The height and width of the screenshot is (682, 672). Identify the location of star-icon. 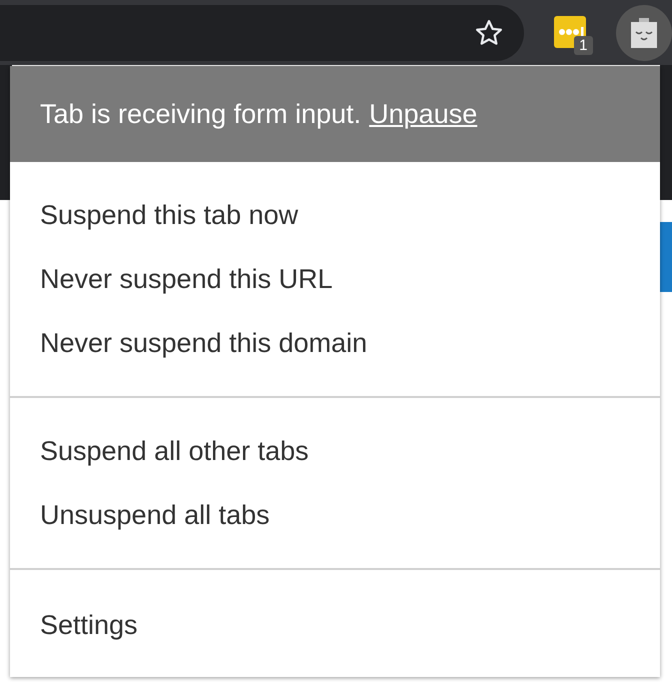
(489, 33).